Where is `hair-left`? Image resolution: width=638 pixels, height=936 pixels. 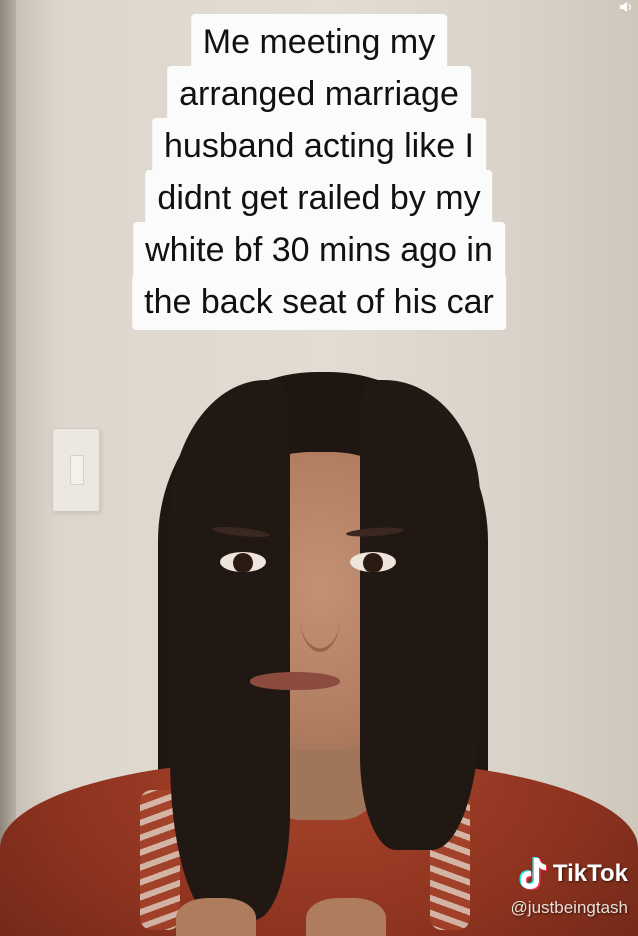
hair-left is located at coordinates (230, 650).